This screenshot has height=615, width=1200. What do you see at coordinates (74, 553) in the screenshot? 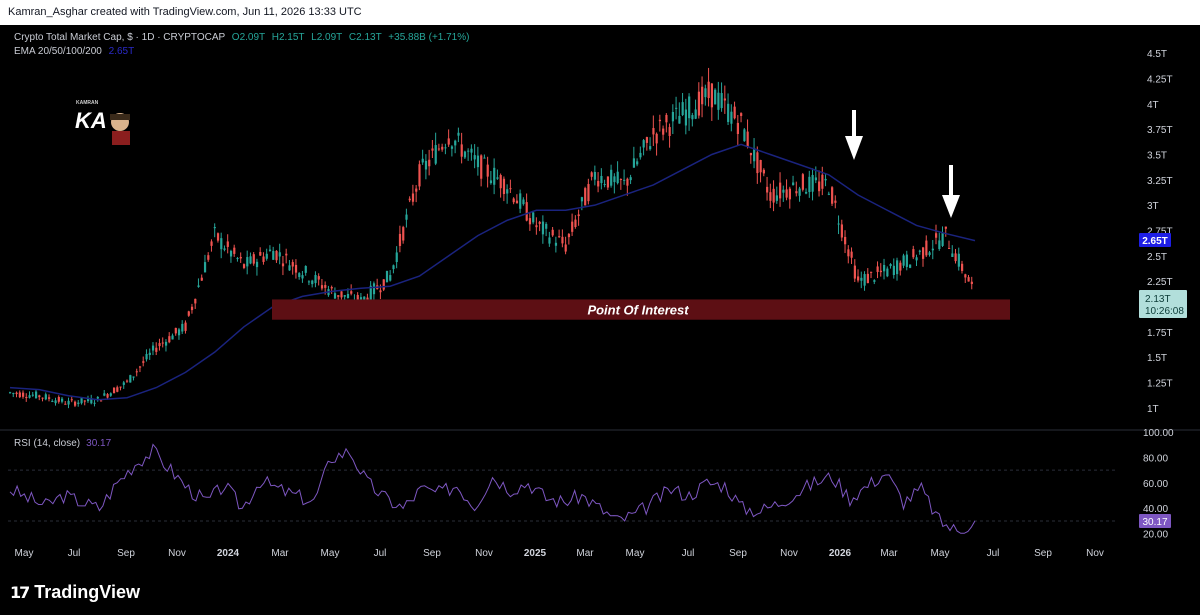
I see `x-tick-label: Jul` at bounding box center [74, 553].